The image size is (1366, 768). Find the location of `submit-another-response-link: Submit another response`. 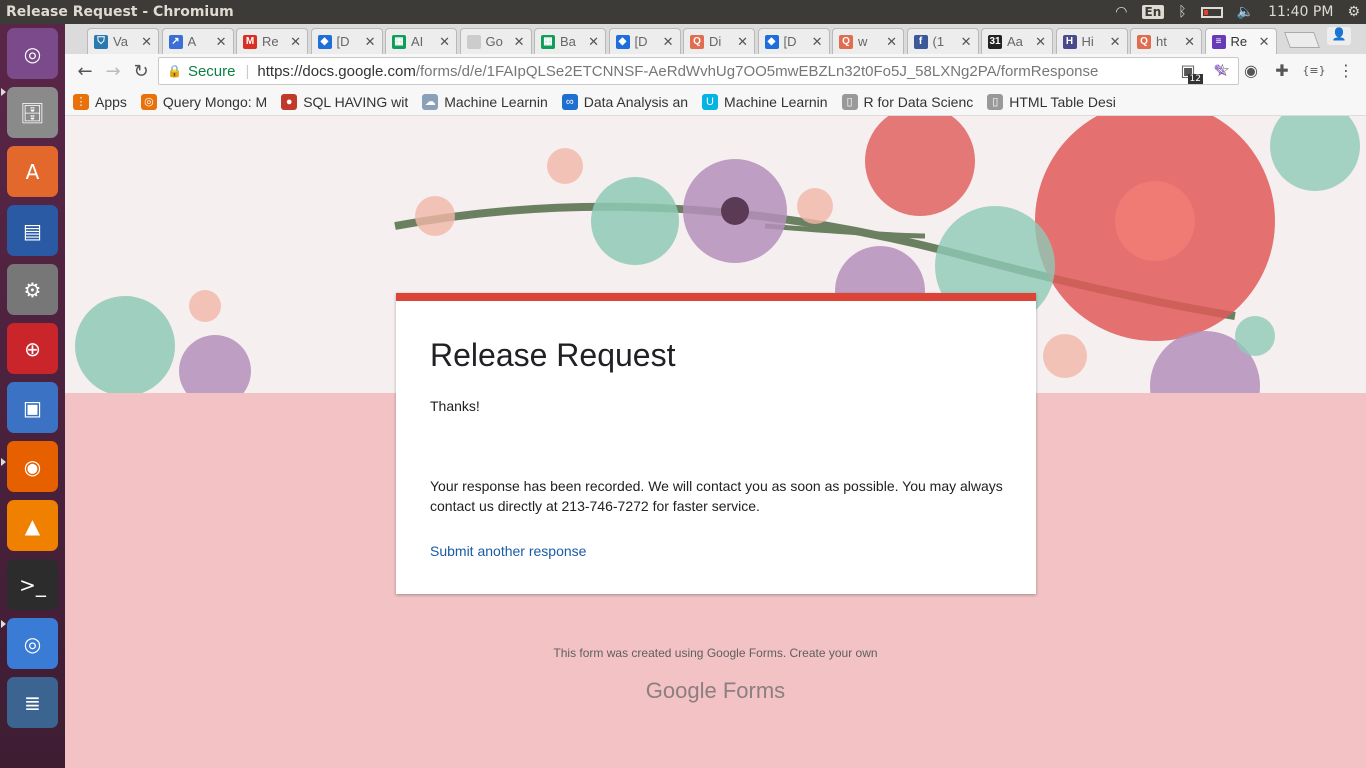

submit-another-response-link: Submit another response is located at coordinates (508, 551).